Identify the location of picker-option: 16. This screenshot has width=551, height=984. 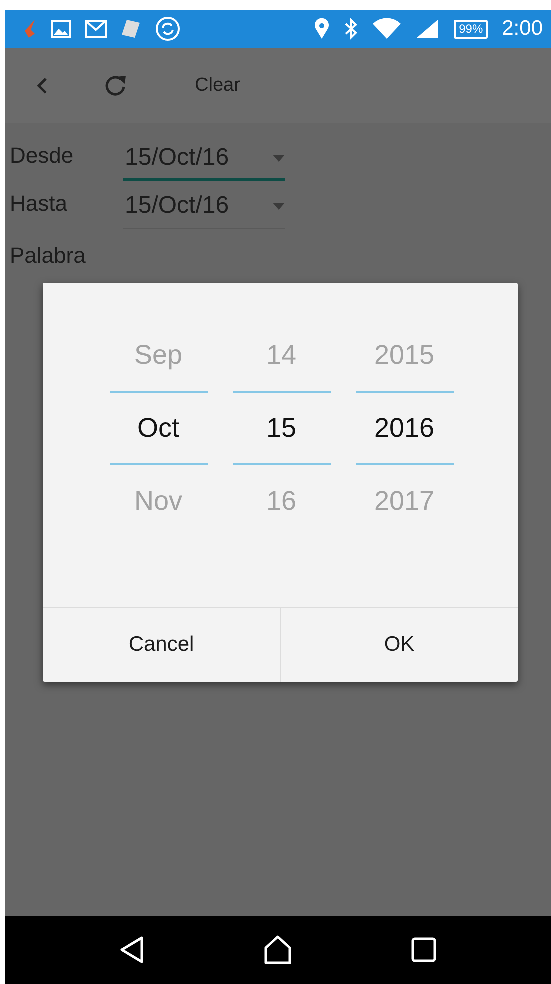
(281, 501).